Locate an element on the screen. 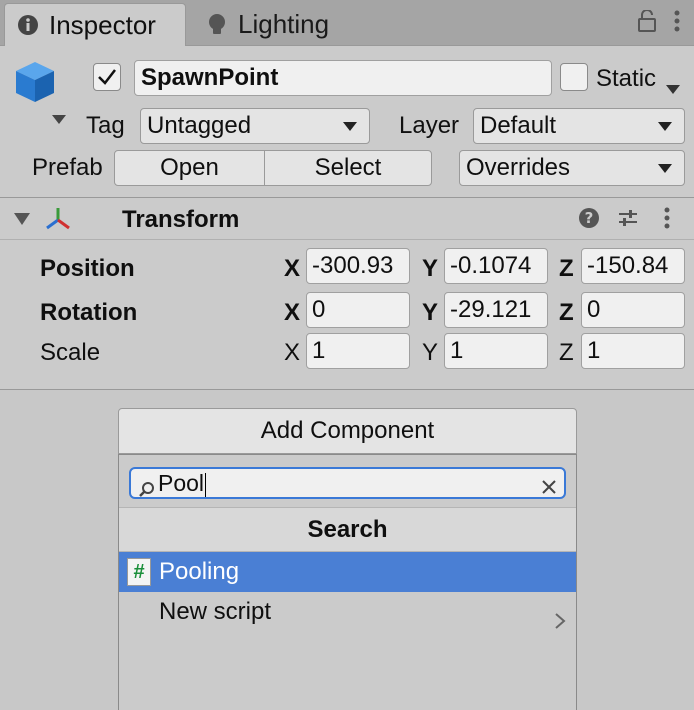 Image resolution: width=694 pixels, height=710 pixels. result-item-new-script: New script is located at coordinates (347, 612).